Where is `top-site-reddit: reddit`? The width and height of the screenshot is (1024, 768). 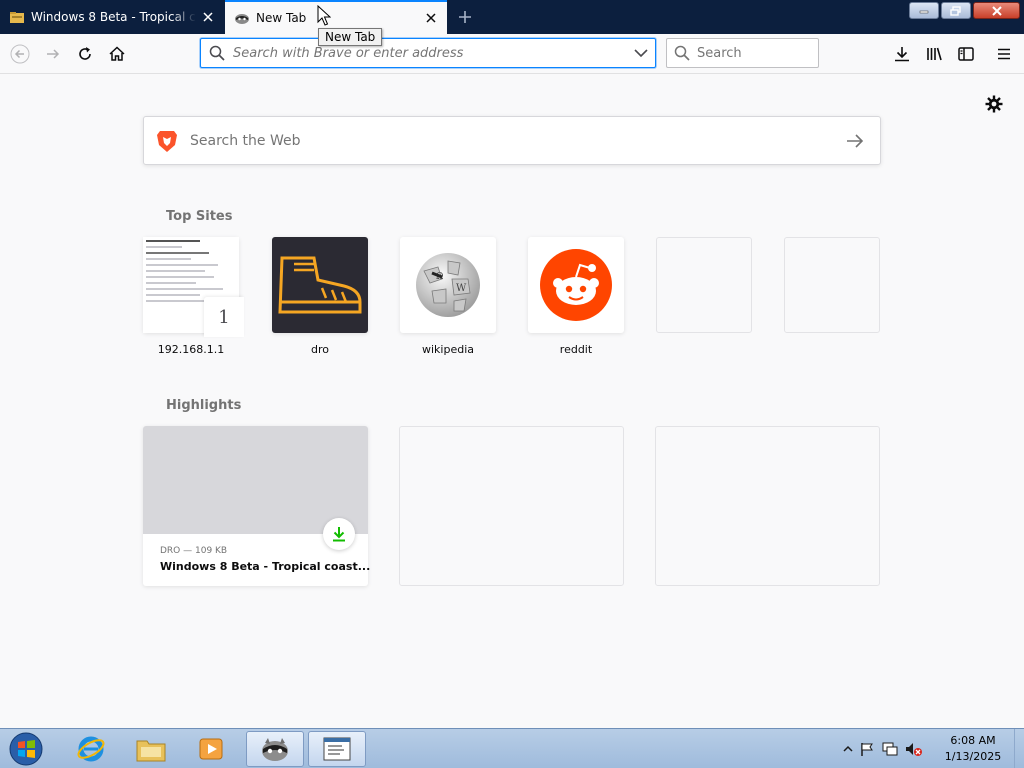 top-site-reddit: reddit is located at coordinates (576, 296).